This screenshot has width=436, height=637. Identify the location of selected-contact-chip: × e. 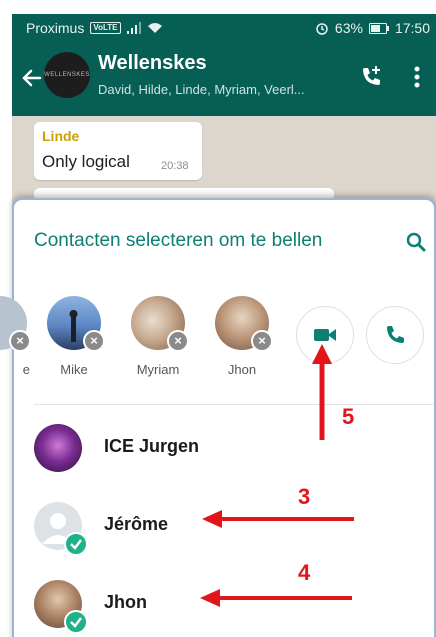
(15, 336).